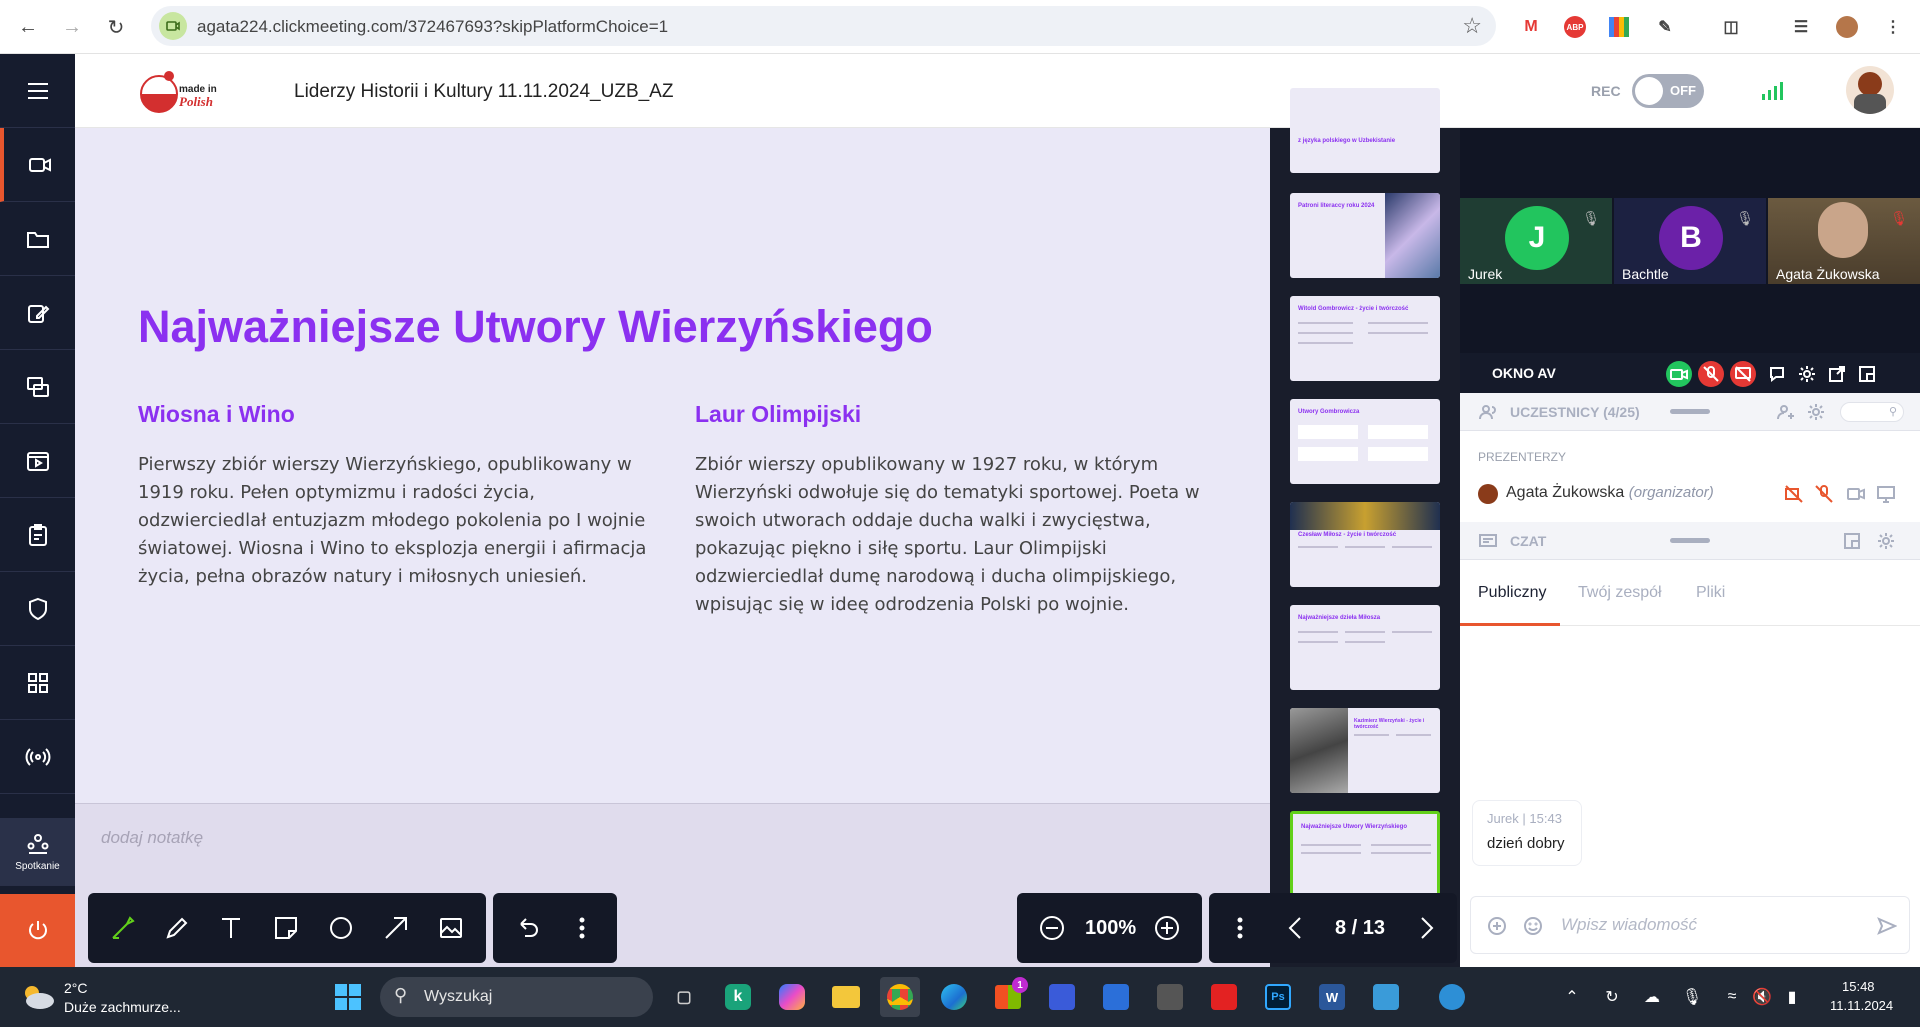 This screenshot has width=1920, height=1027. What do you see at coordinates (1612, 997) in the screenshot?
I see `sync-icon: ↻` at bounding box center [1612, 997].